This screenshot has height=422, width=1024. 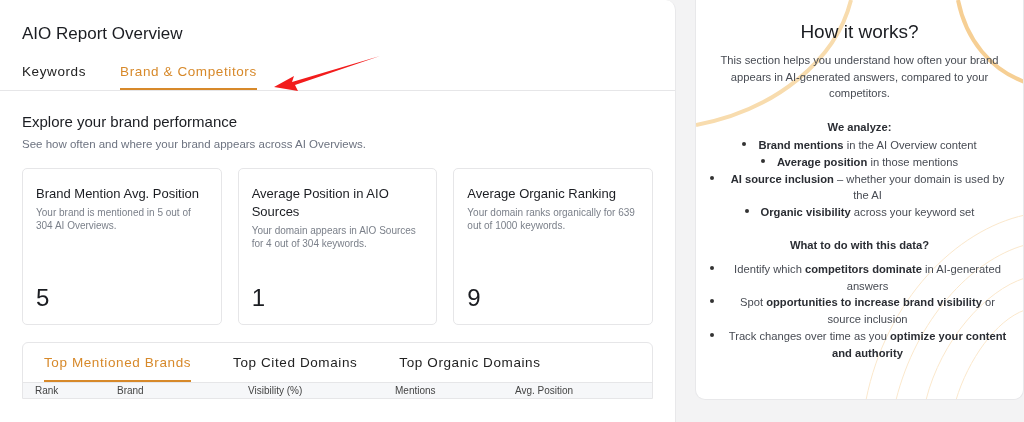 I want to click on list-item: Organic visibility across your keyword set, so click(x=867, y=213).